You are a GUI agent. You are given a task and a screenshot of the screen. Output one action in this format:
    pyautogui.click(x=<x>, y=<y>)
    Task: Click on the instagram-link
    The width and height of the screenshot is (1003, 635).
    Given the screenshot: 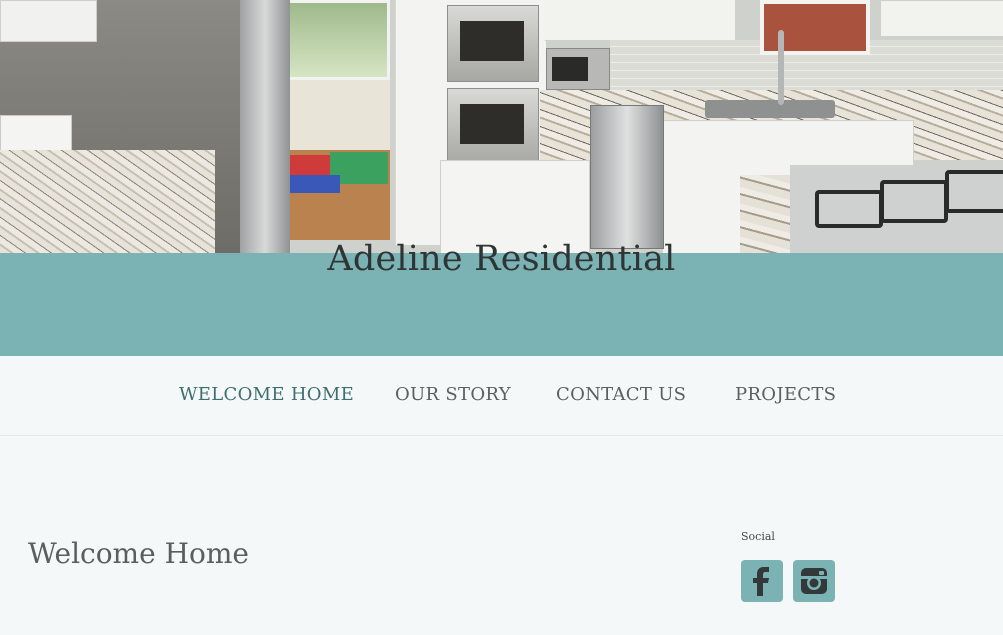 What is the action you would take?
    pyautogui.click(x=814, y=581)
    